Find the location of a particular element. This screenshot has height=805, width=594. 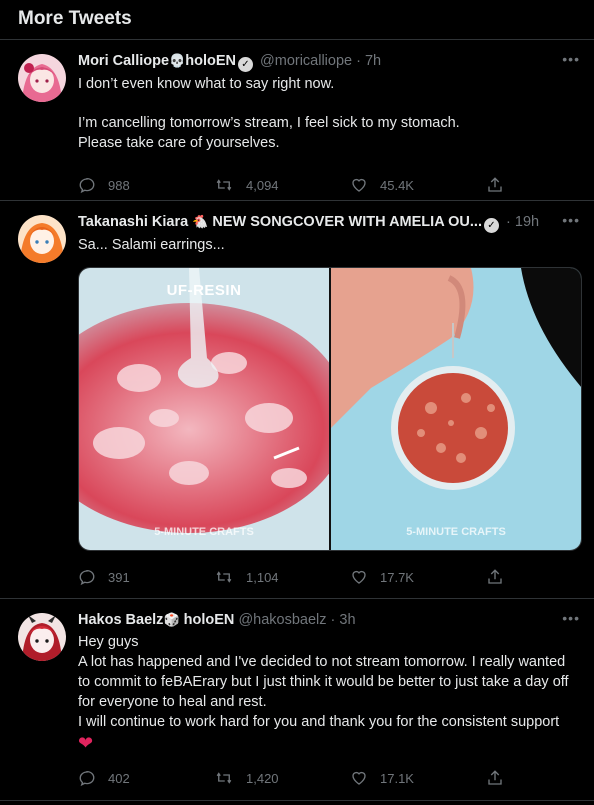

handle: @hakosbaelz is located at coordinates (282, 620).